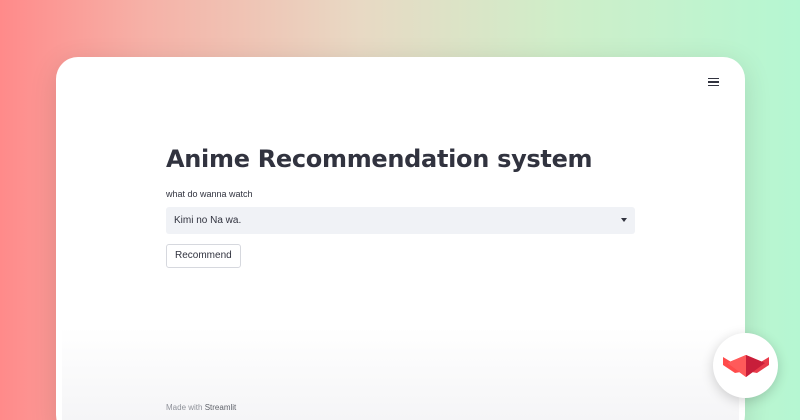 This screenshot has width=800, height=420. Describe the element at coordinates (624, 220) in the screenshot. I see `chevron-down-icon` at that location.